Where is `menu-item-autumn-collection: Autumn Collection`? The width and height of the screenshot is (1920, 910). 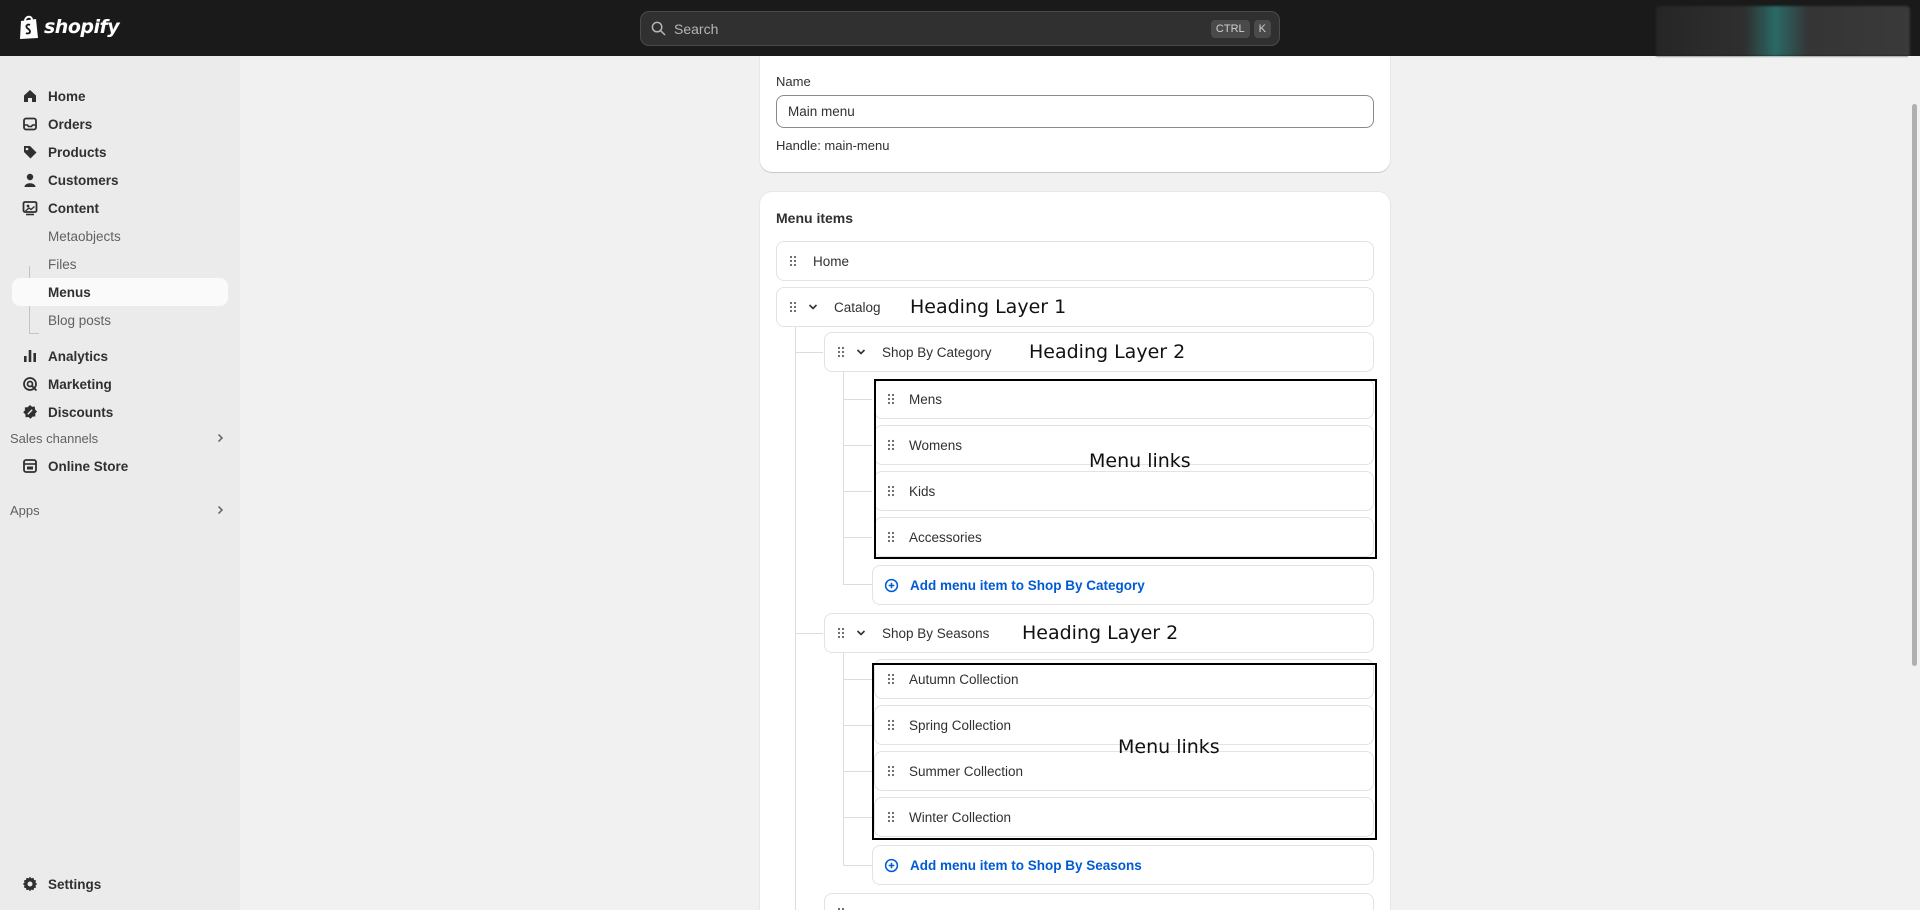
menu-item-autumn-collection: Autumn Collection is located at coordinates (1124, 679).